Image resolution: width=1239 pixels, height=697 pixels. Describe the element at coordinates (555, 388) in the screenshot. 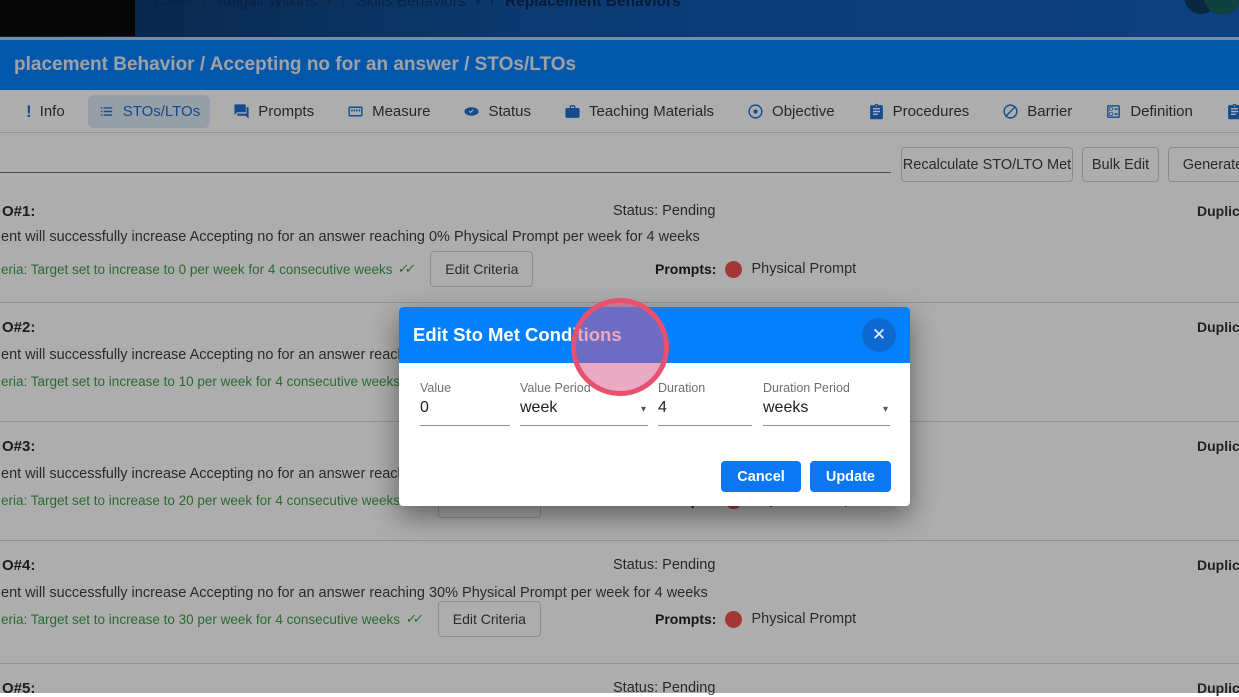

I see `field-label: Value Period` at that location.